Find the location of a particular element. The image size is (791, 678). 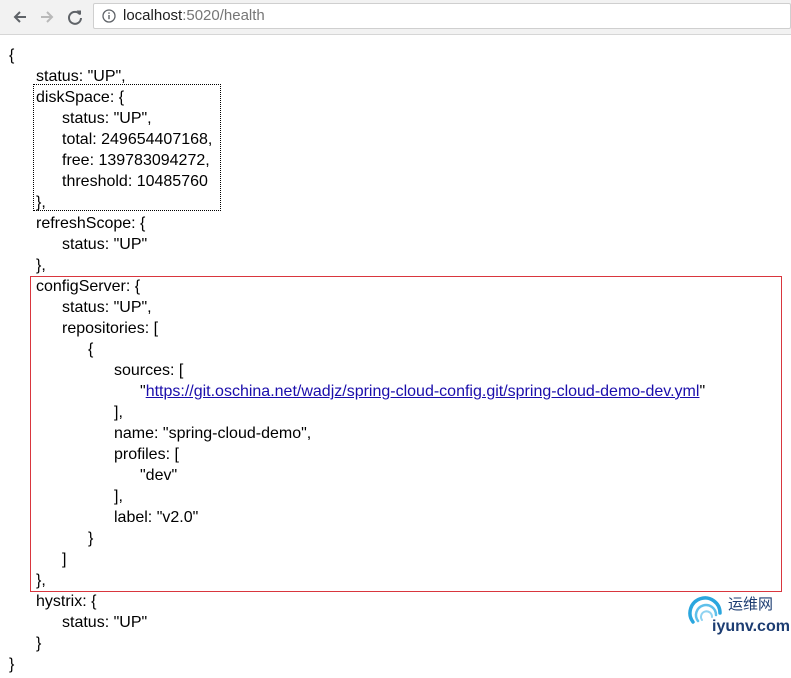

json-line: "dev" is located at coordinates (159, 475).